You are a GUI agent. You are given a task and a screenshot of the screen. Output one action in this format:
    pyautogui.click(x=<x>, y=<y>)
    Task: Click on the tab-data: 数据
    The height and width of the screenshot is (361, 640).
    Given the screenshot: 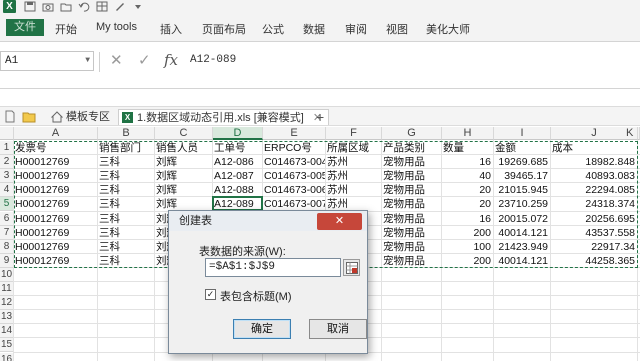 What is the action you would take?
    pyautogui.click(x=314, y=29)
    